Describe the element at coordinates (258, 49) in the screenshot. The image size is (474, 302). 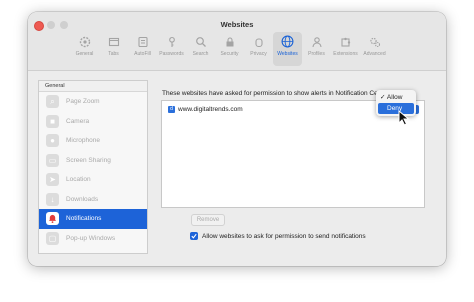
I see `toolbar-privacy: Privacy` at that location.